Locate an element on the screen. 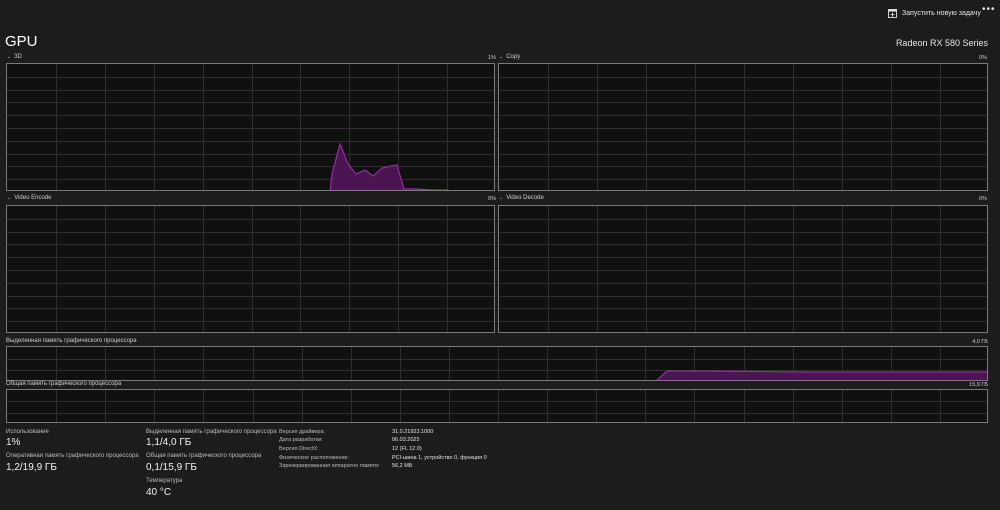 The height and width of the screenshot is (510, 1000). dedicated-memory-graph is located at coordinates (497, 363).